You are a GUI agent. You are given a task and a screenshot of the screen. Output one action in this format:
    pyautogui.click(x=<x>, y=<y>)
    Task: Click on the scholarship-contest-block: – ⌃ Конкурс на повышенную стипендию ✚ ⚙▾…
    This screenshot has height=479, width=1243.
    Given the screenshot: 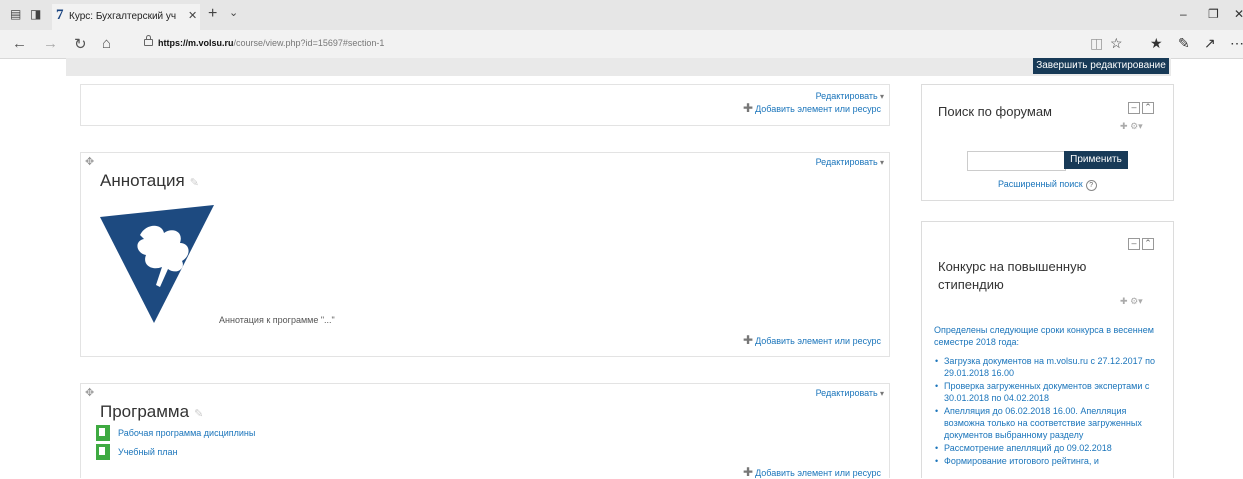 What is the action you would take?
    pyautogui.click(x=1047, y=349)
    